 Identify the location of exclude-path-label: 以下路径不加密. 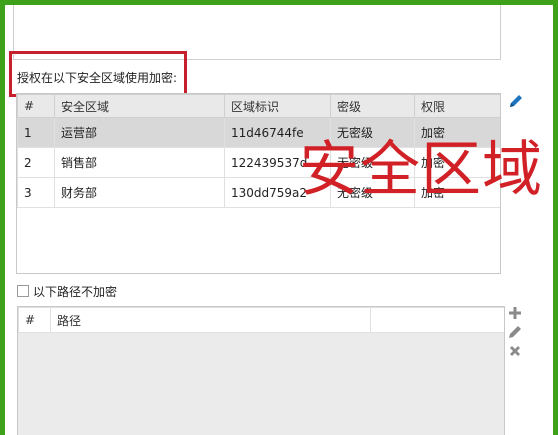
(75, 291).